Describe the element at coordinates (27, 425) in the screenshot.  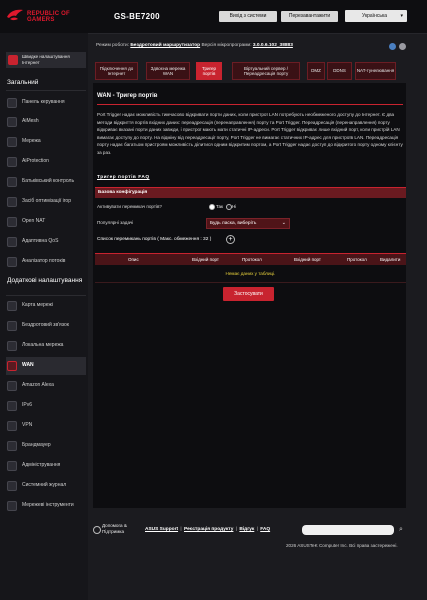
I see `sidebar-item-label: VPN` at that location.